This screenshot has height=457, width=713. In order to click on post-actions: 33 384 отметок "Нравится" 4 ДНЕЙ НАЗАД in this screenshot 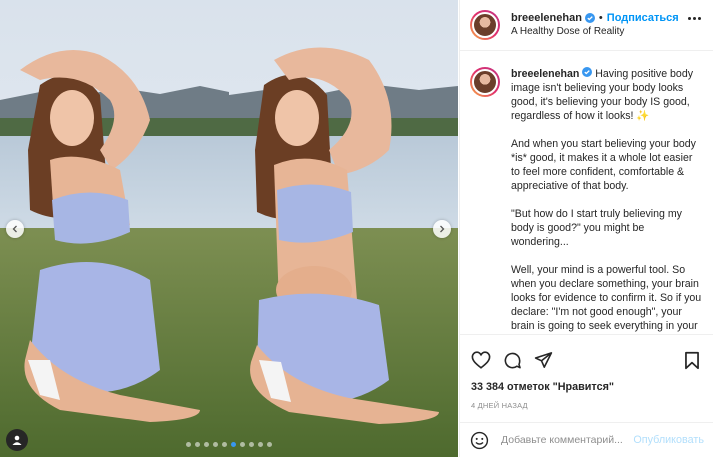, I will do `click(586, 372)`.